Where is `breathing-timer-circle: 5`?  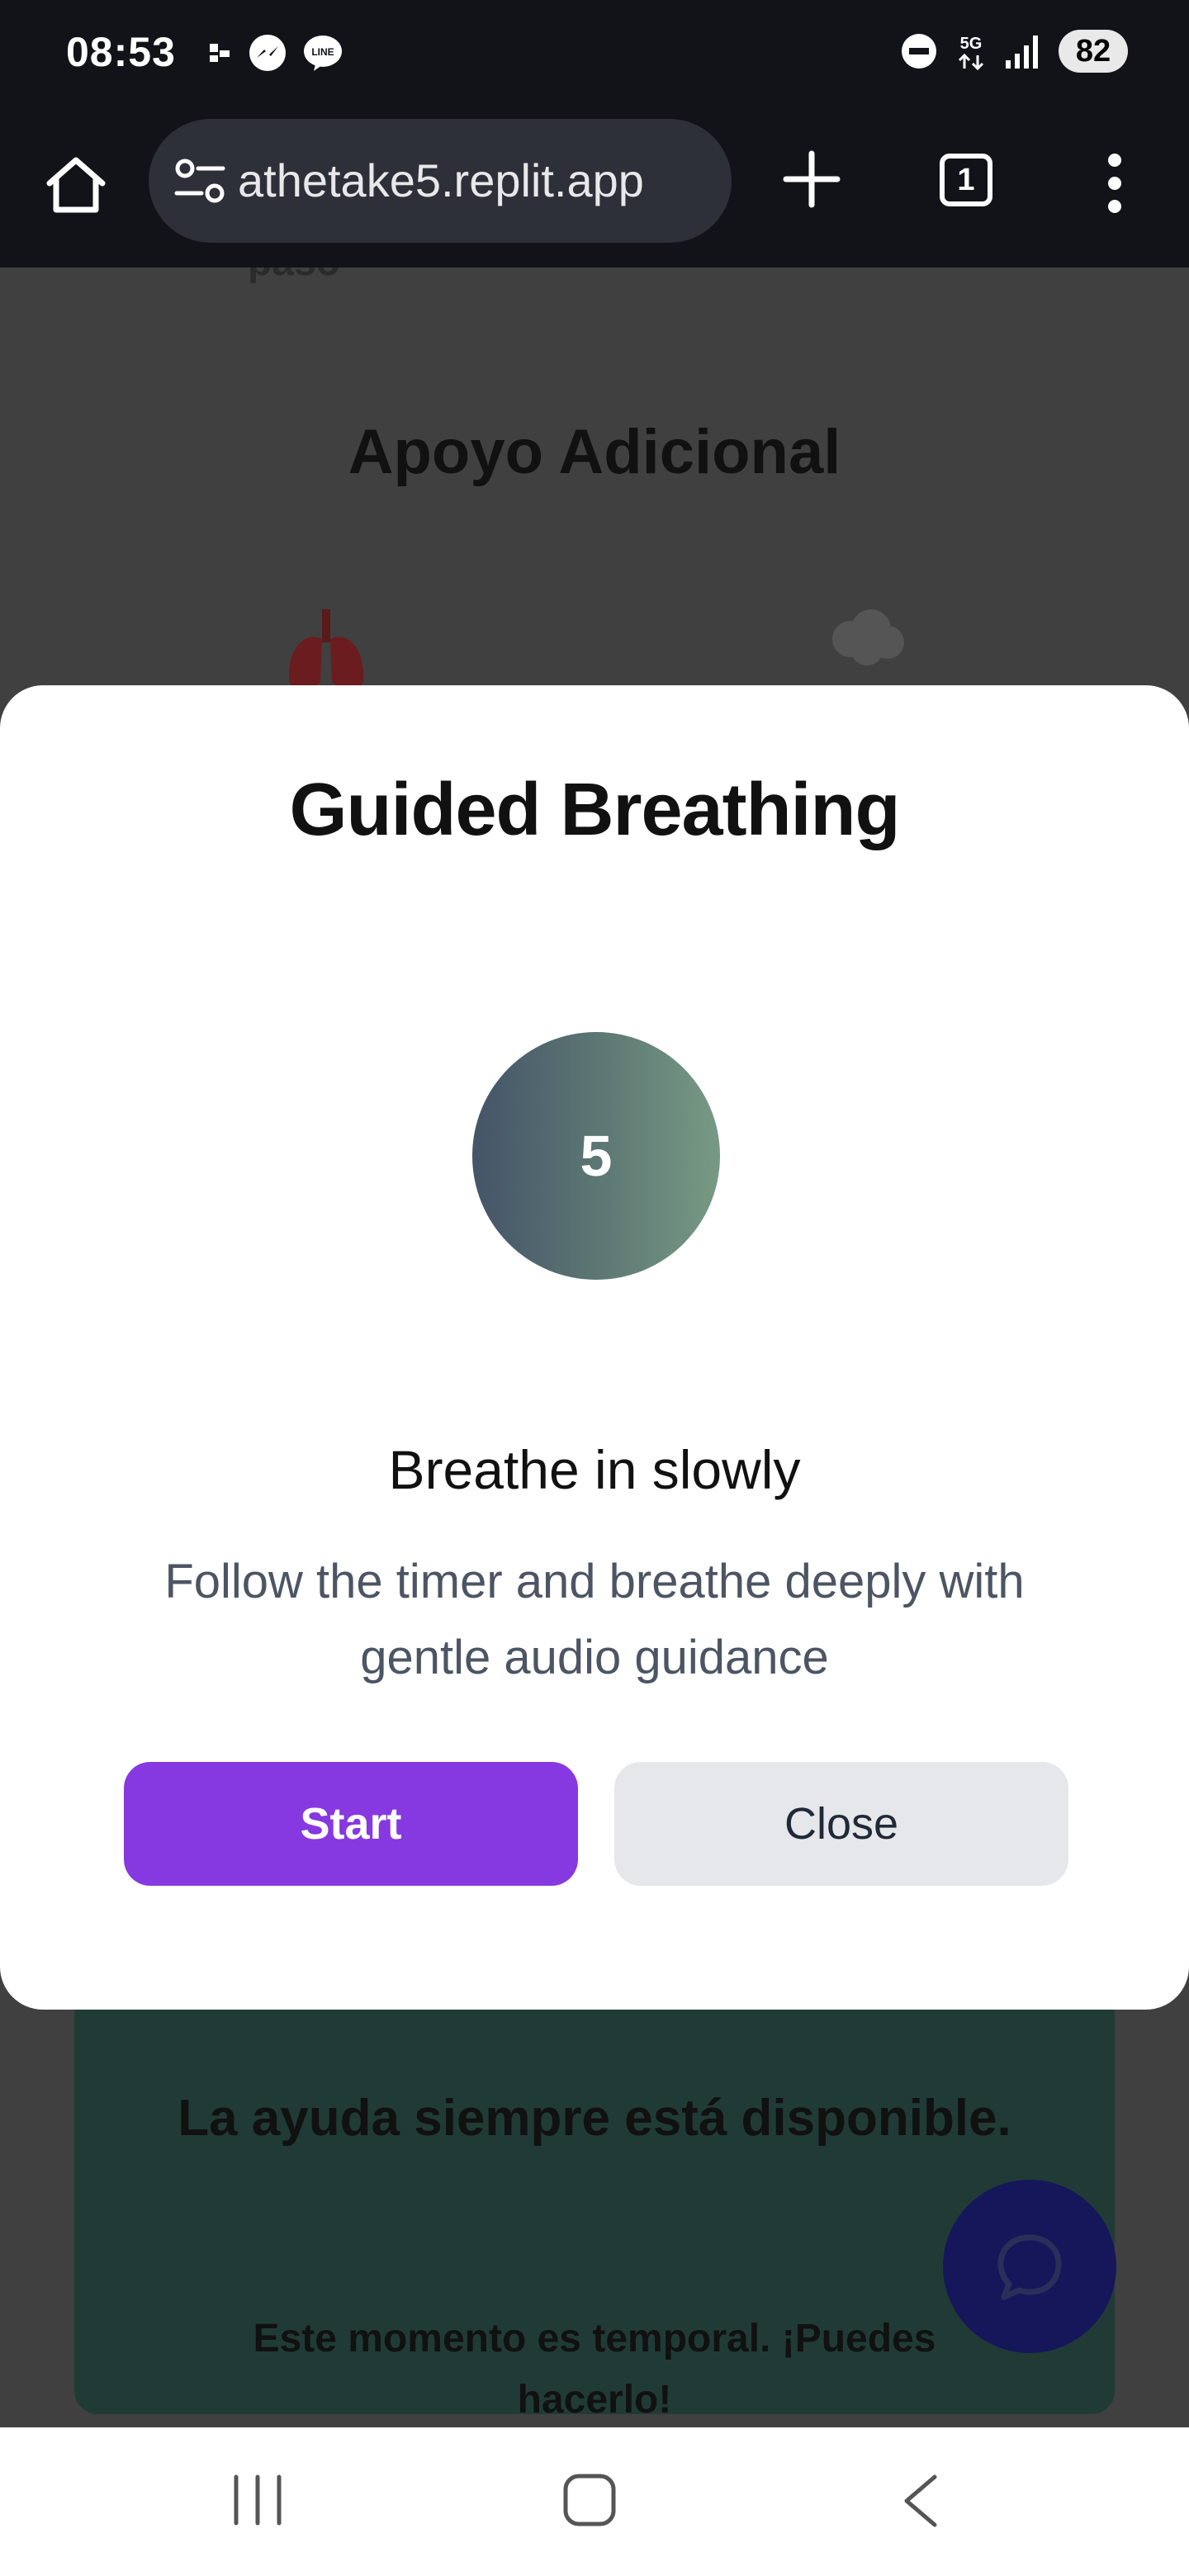
breathing-timer-circle: 5 is located at coordinates (596, 1156).